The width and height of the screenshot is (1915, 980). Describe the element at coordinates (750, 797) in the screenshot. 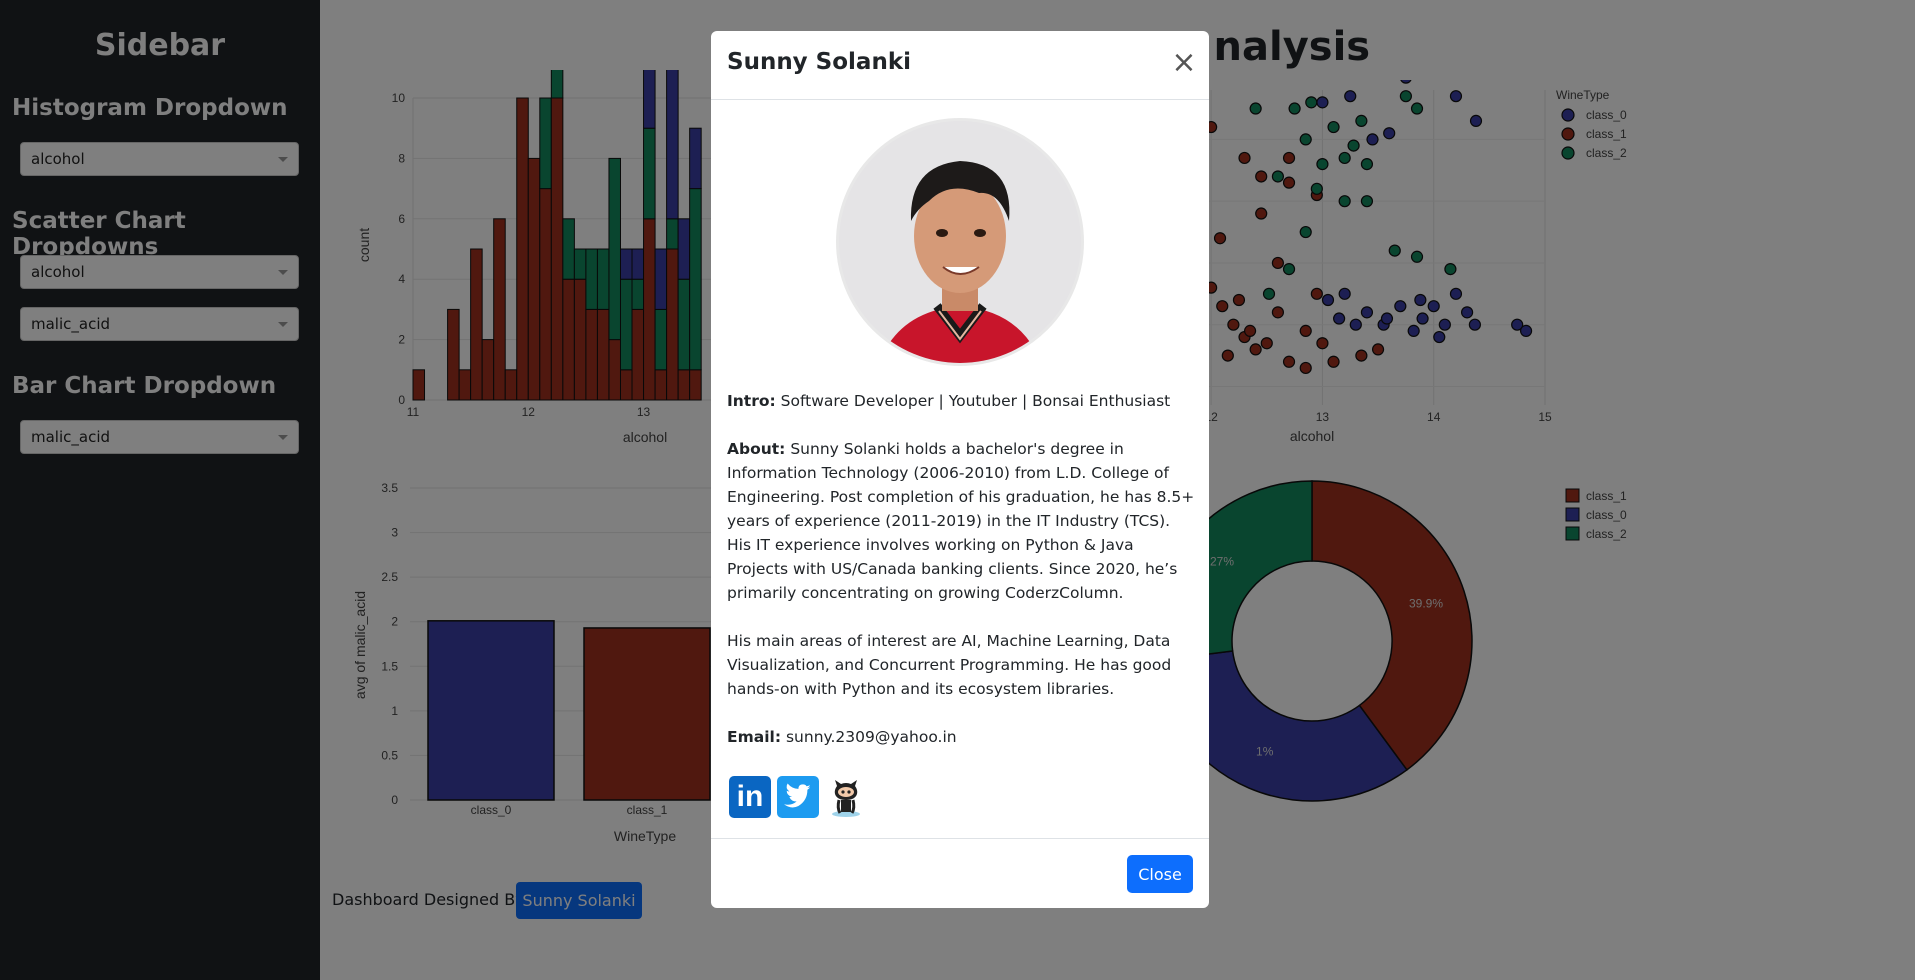

I see `linkedin-icon: in` at that location.